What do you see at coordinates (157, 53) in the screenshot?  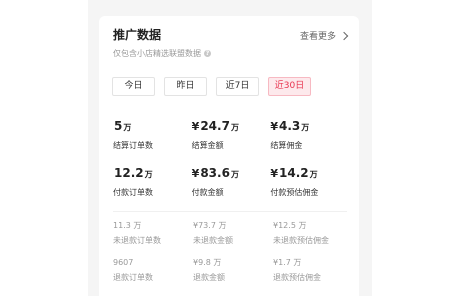 I see `subtitle-text: 仅包含小店精选联盟数据` at bounding box center [157, 53].